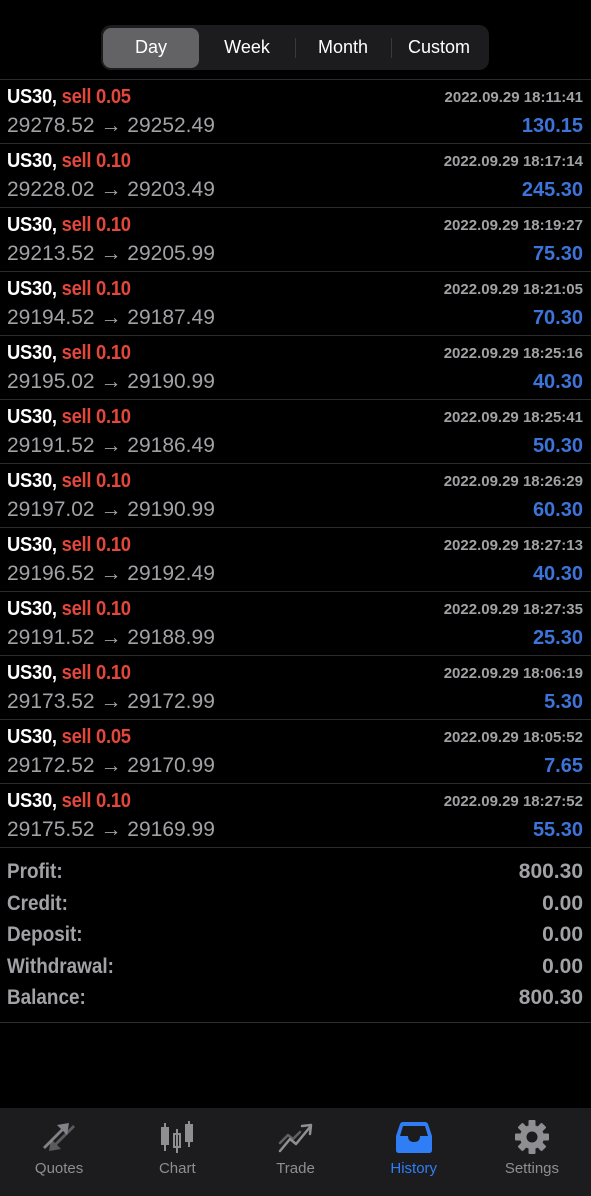 The height and width of the screenshot is (1196, 591). I want to click on gear-icon, so click(531, 1137).